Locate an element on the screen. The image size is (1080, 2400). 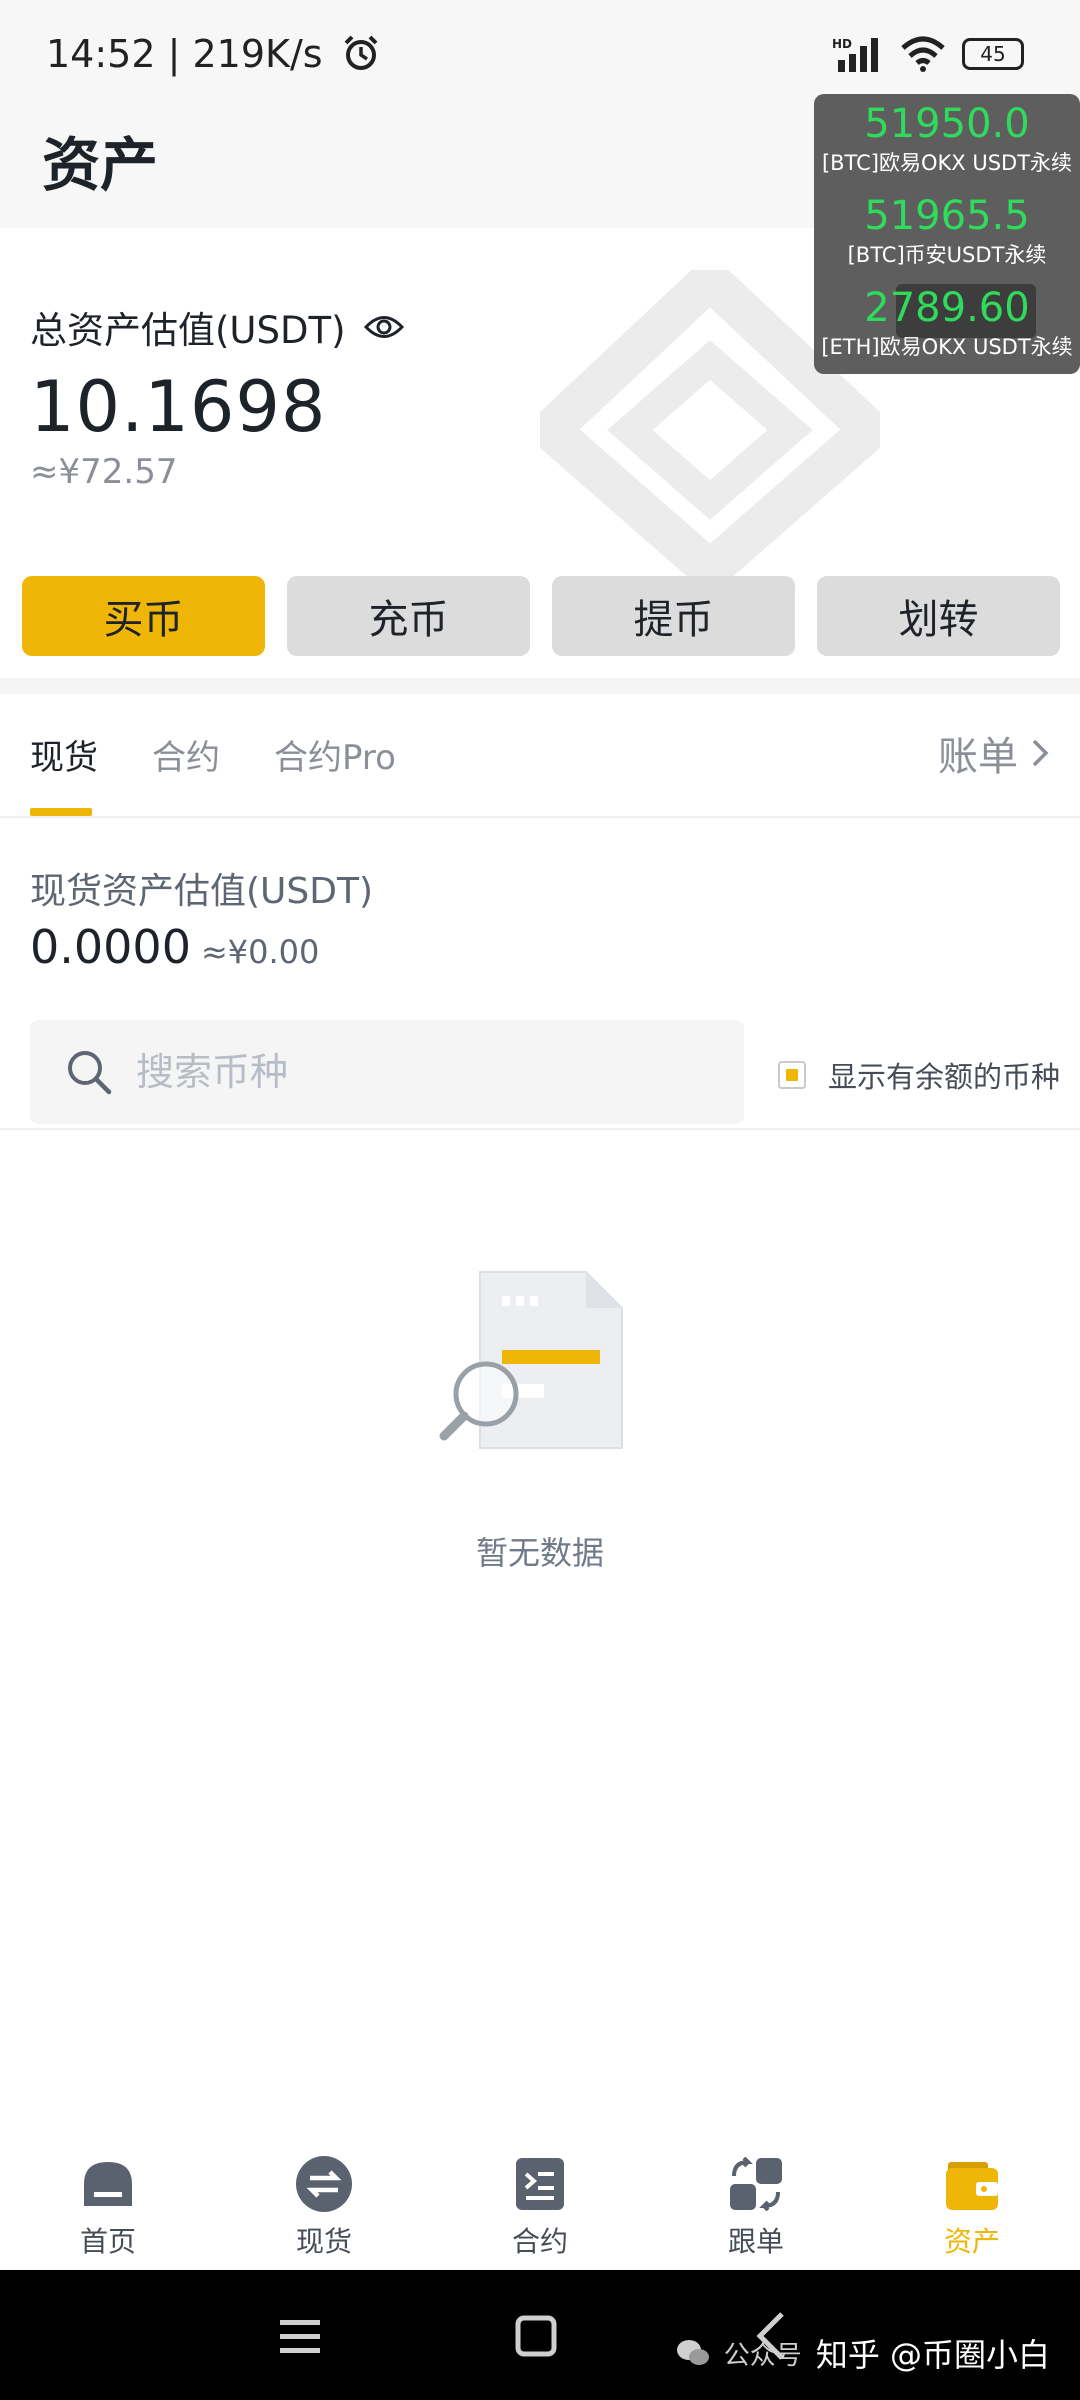
search-icon is located at coordinates (90, 1073).